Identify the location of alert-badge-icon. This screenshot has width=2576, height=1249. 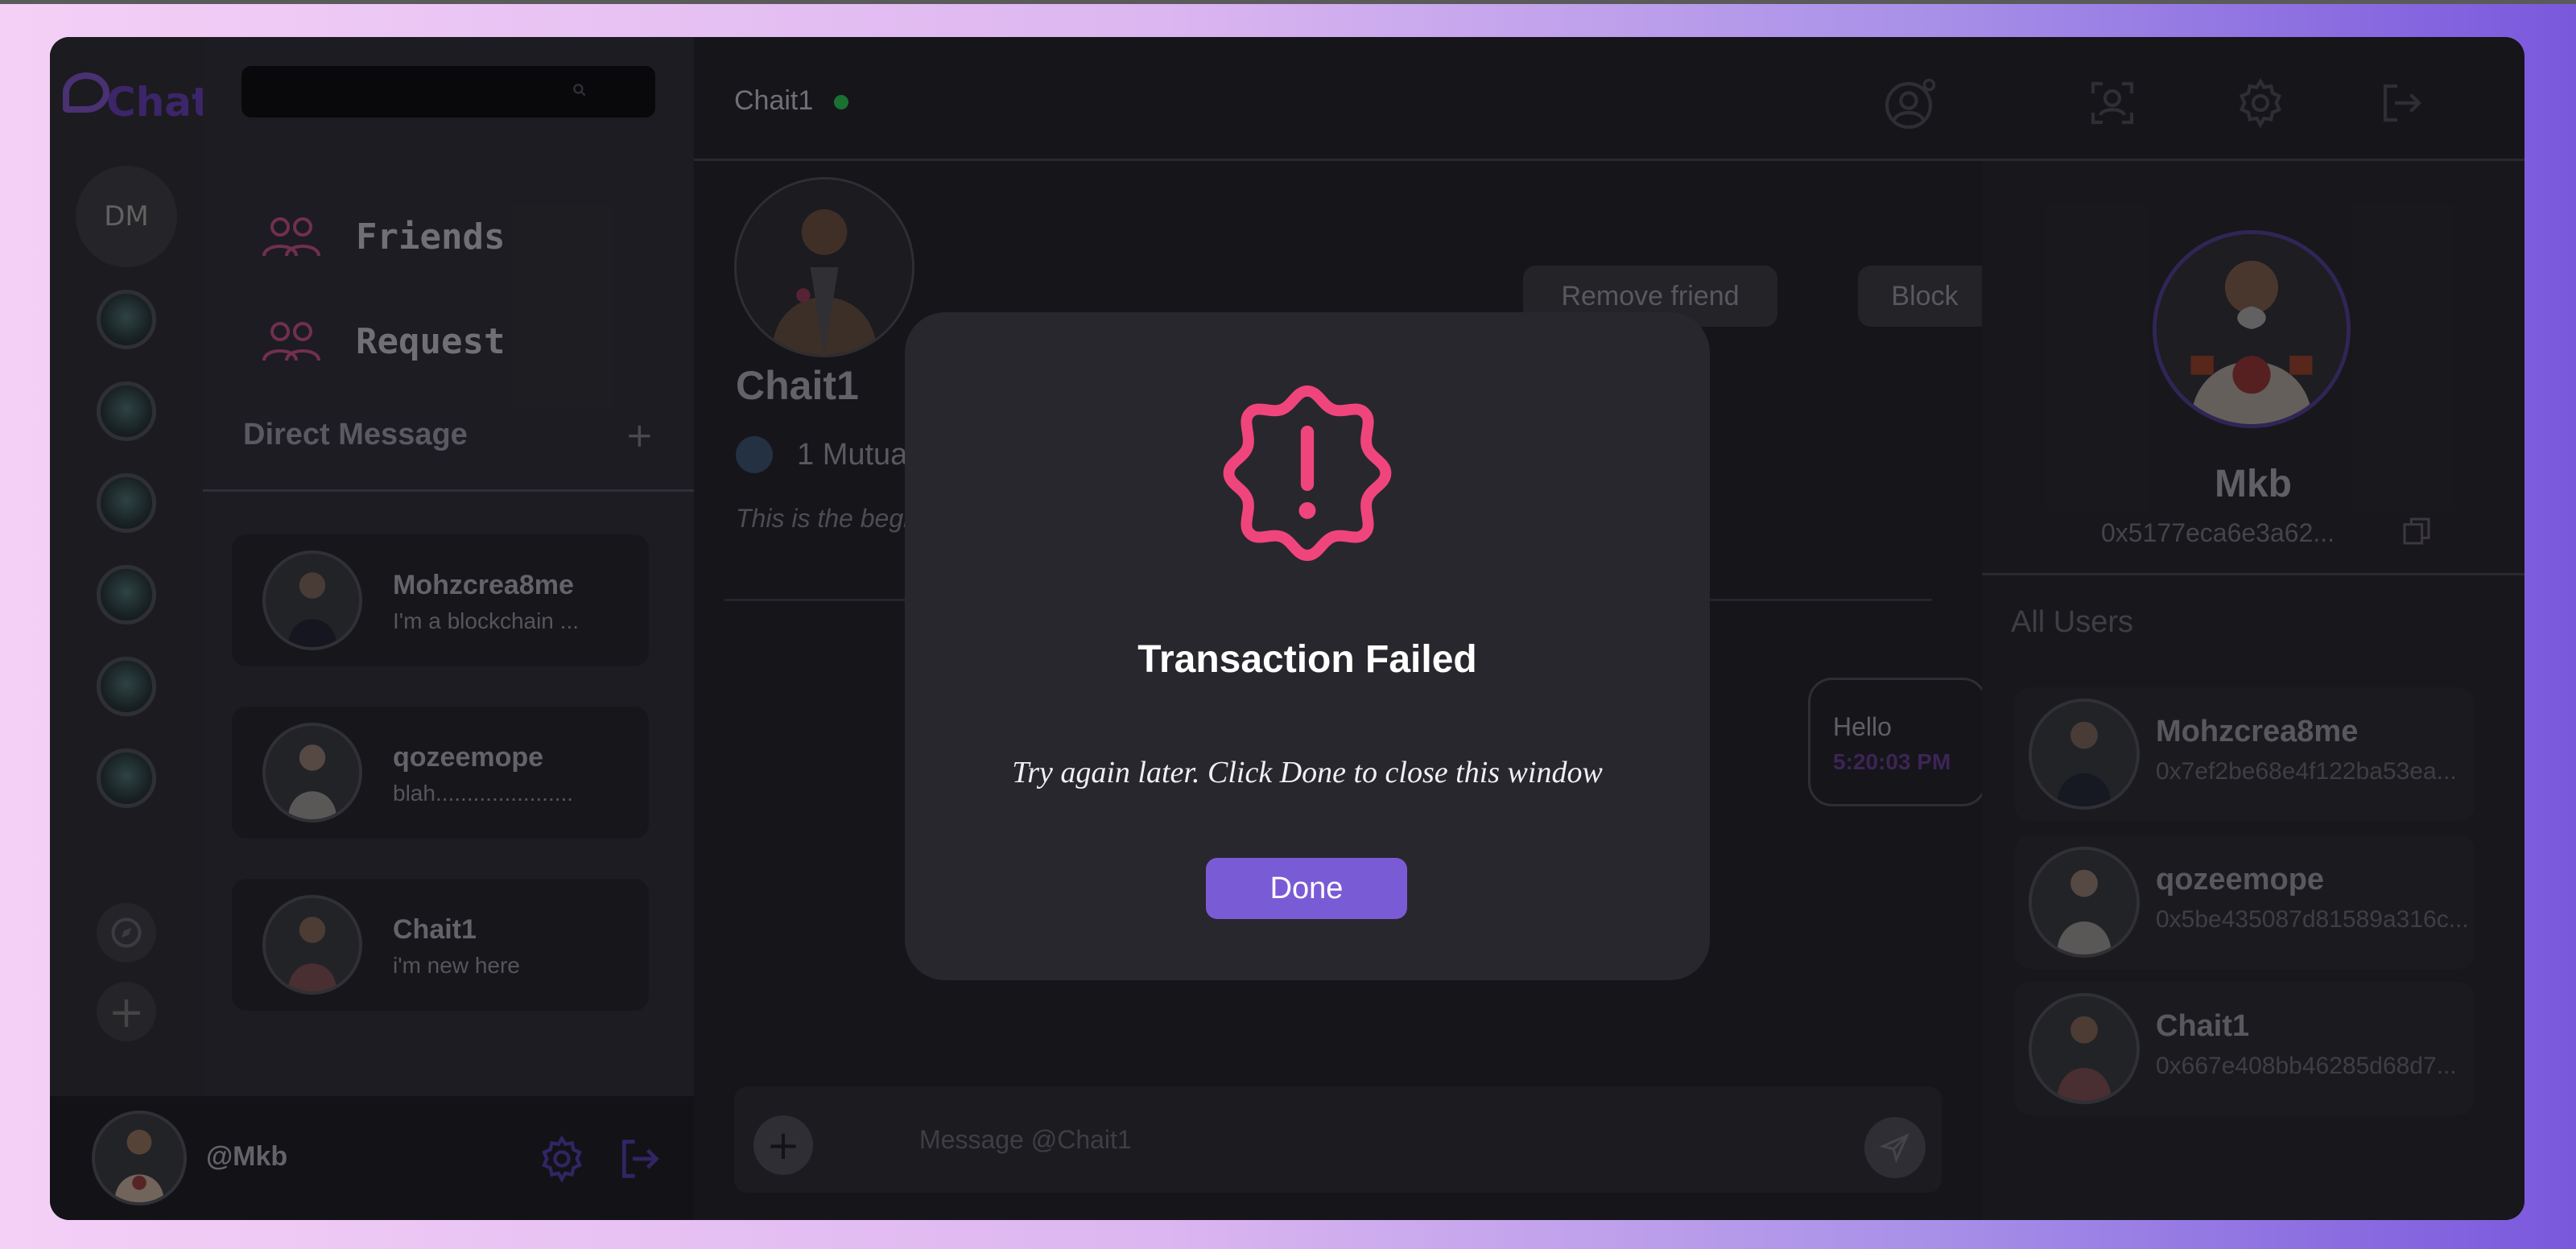
(1307, 474).